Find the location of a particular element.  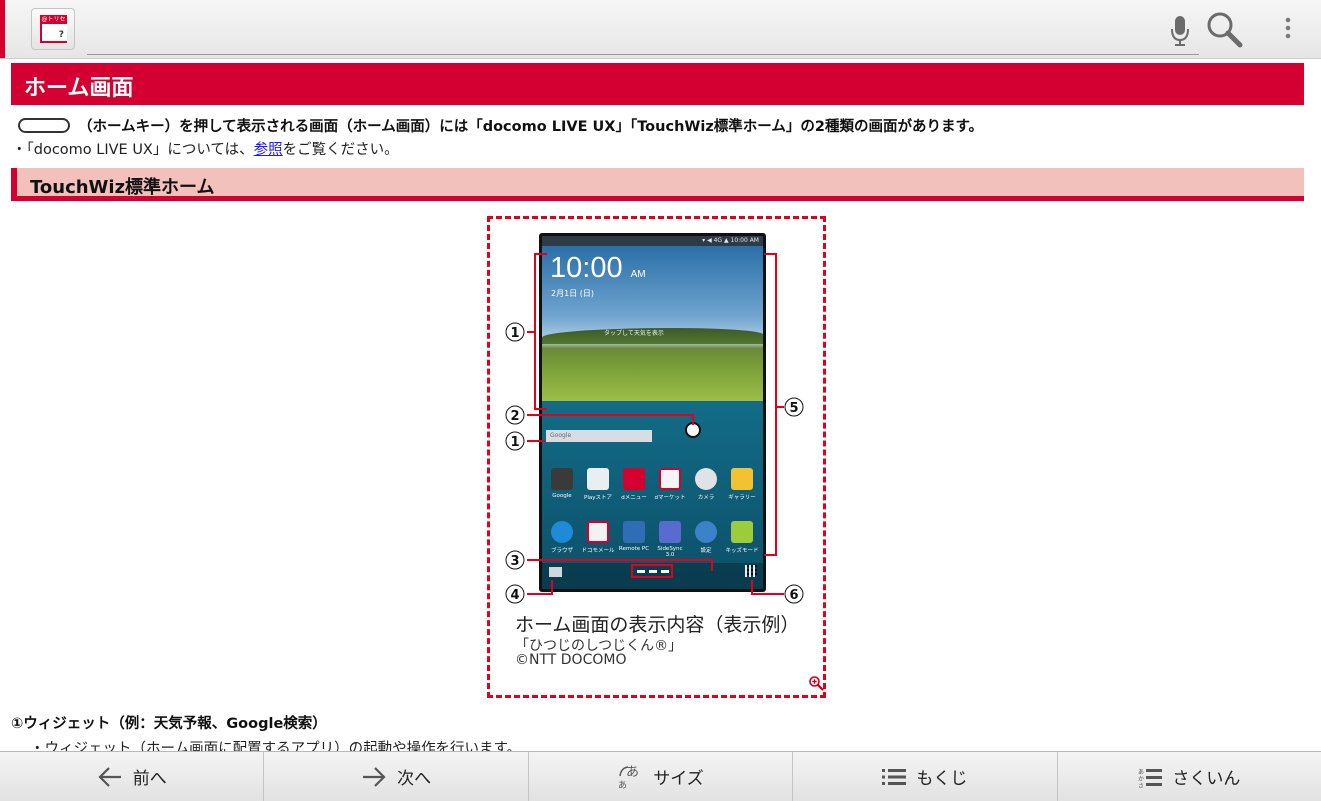

note-text: ・「docomo LIVE UX」については、参照をご覧ください。 is located at coordinates (205, 148).